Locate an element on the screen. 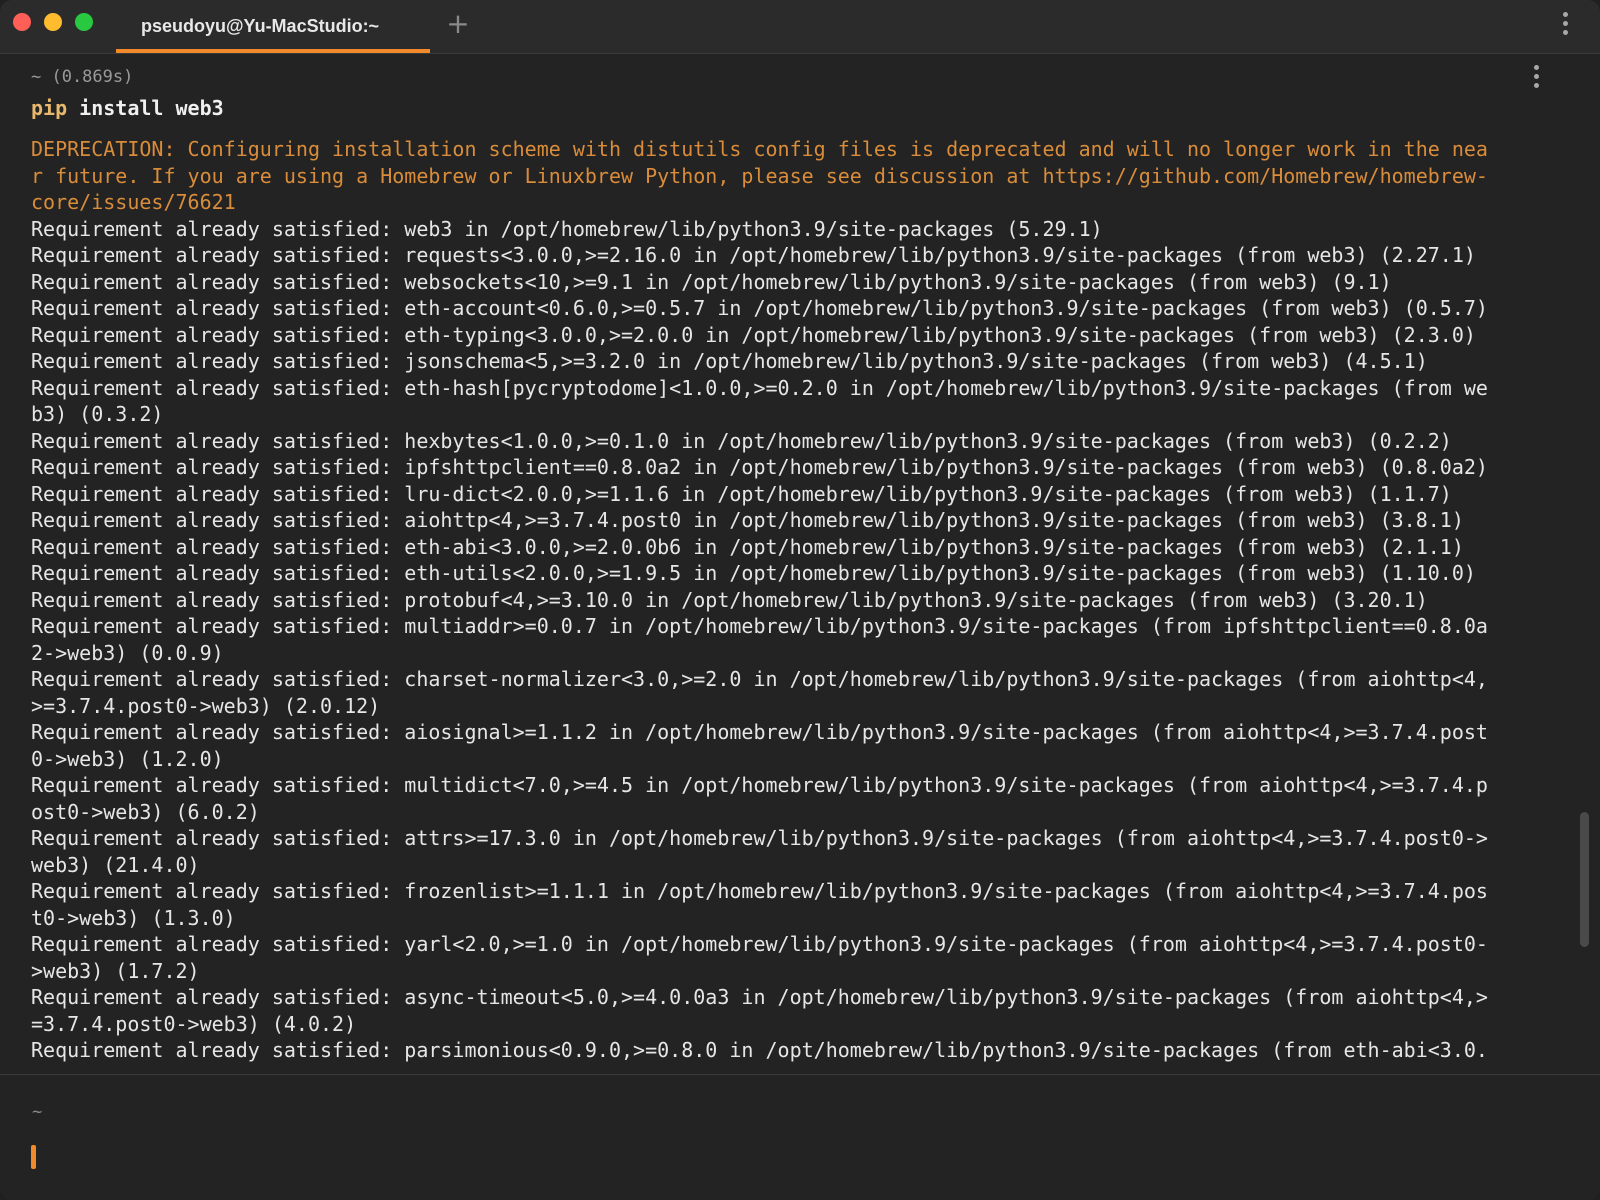 Image resolution: width=1600 pixels, height=1200 pixels. text-cursor is located at coordinates (33, 1157).